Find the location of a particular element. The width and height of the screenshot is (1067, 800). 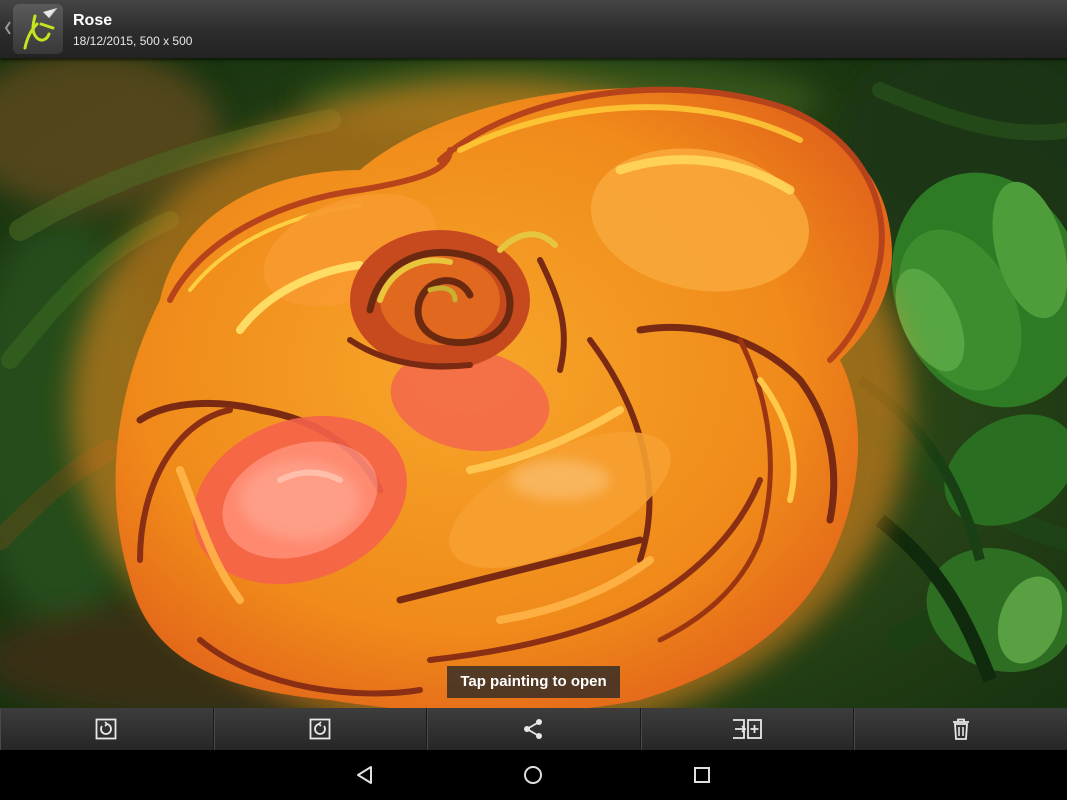

rotate-right-button is located at coordinates (321, 729).